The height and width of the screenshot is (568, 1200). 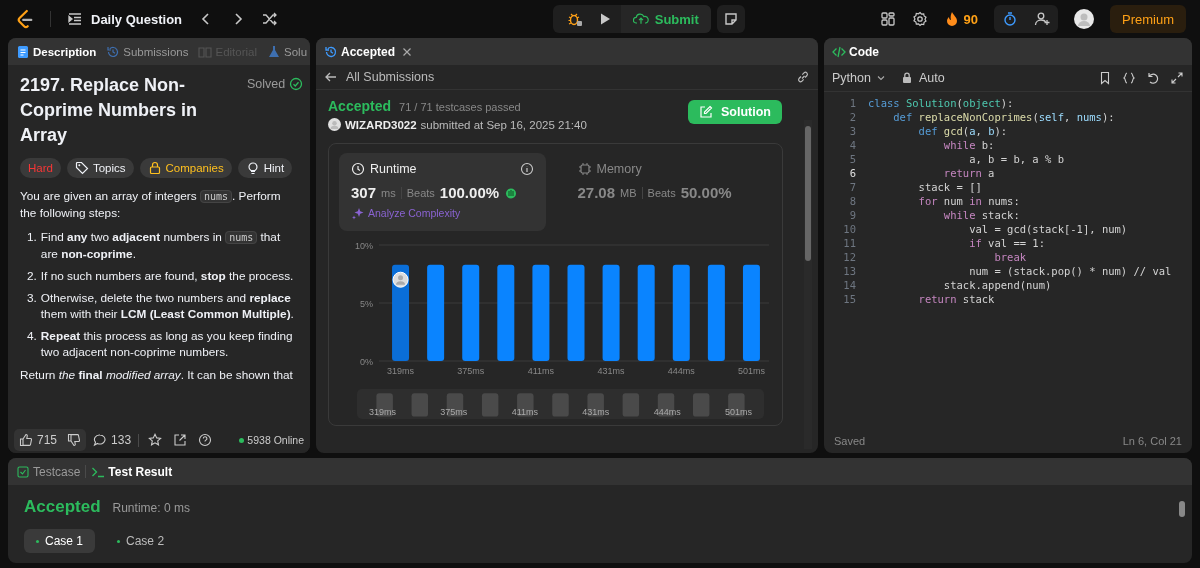 What do you see at coordinates (379, 77) in the screenshot?
I see `back-link: All Submissions` at bounding box center [379, 77].